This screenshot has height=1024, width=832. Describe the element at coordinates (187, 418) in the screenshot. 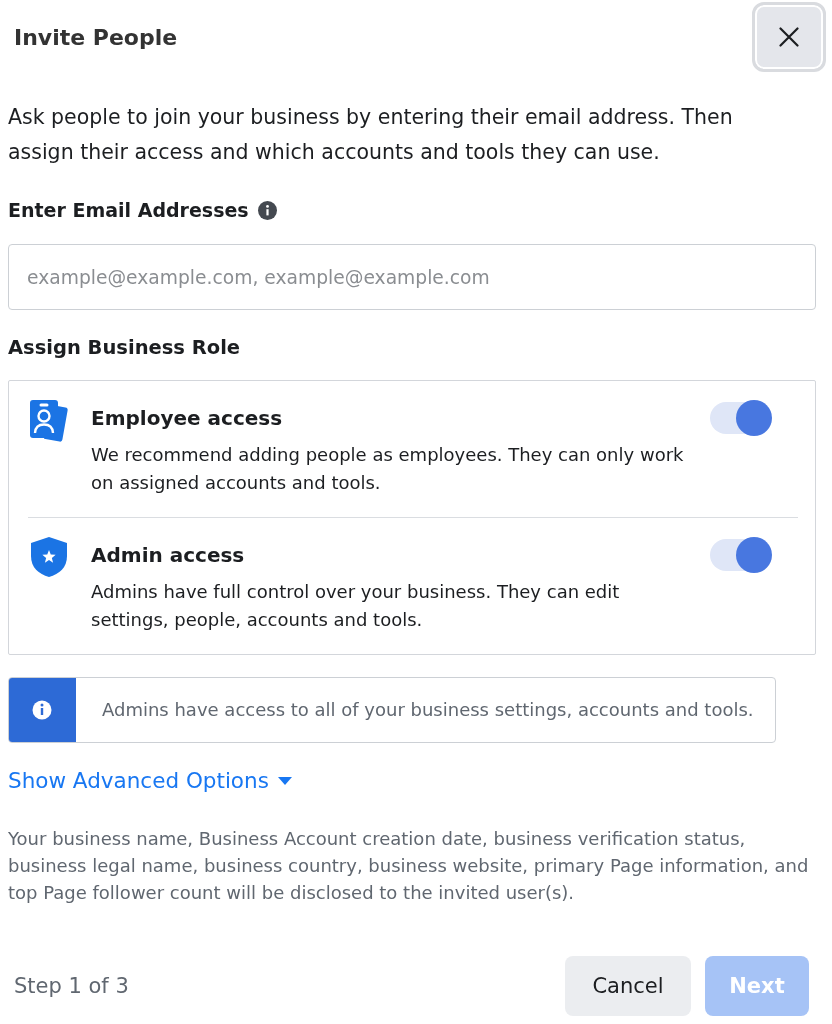

I see `role-title: Employee access` at that location.